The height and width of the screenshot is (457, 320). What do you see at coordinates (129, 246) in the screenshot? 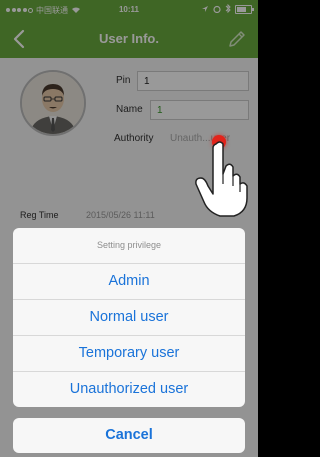
I see `action-sheet-title: Setting privilege` at bounding box center [129, 246].